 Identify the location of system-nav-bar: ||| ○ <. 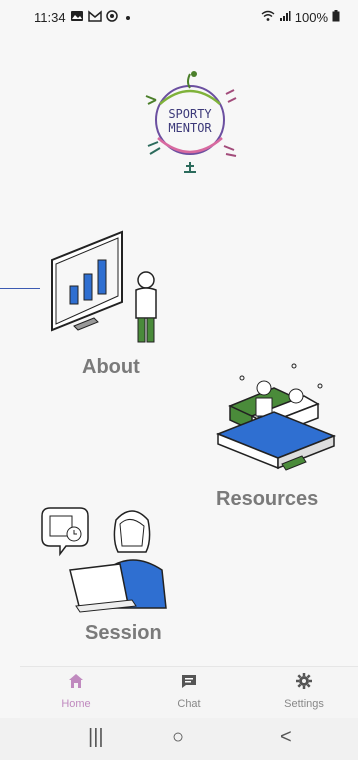
(179, 739).